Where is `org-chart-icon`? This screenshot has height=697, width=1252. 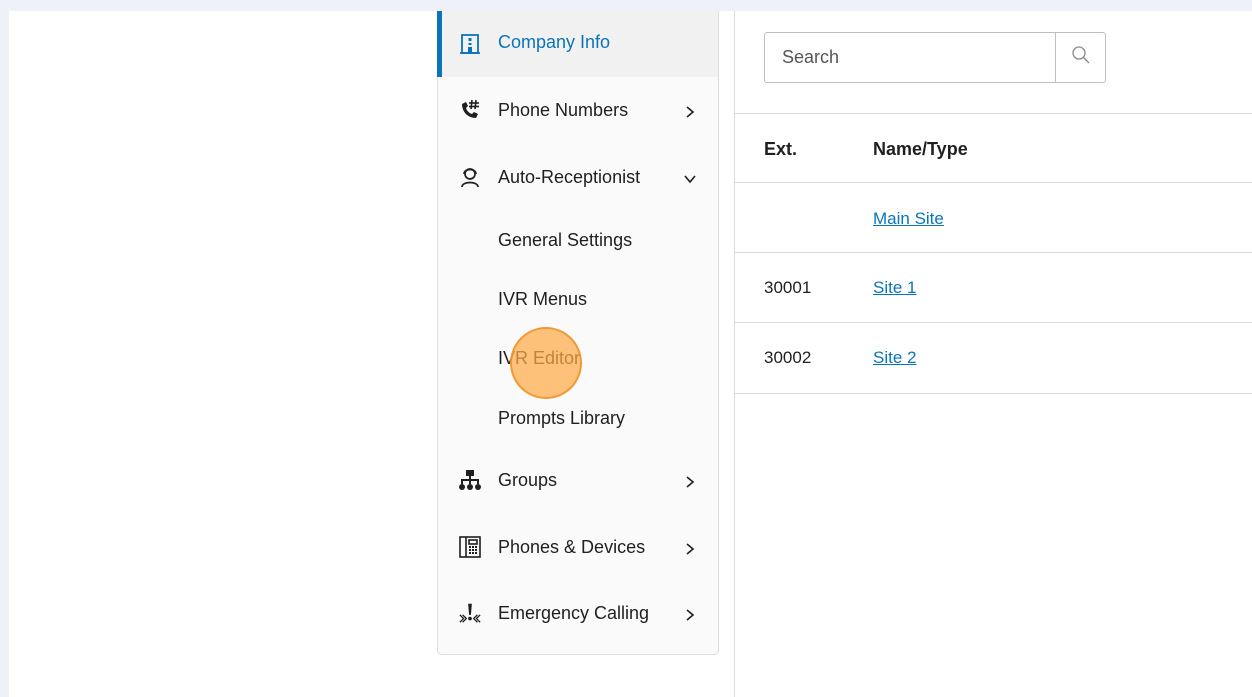
org-chart-icon is located at coordinates (470, 480).